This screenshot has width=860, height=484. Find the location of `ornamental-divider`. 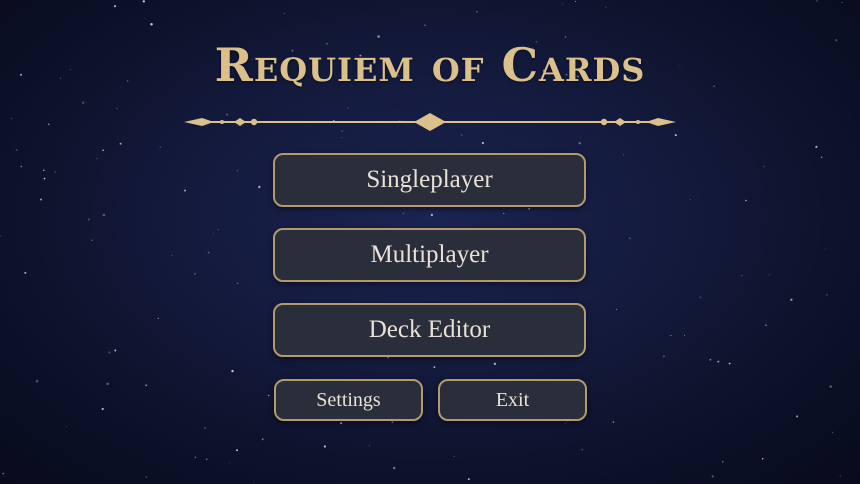

ornamental-divider is located at coordinates (430, 122).